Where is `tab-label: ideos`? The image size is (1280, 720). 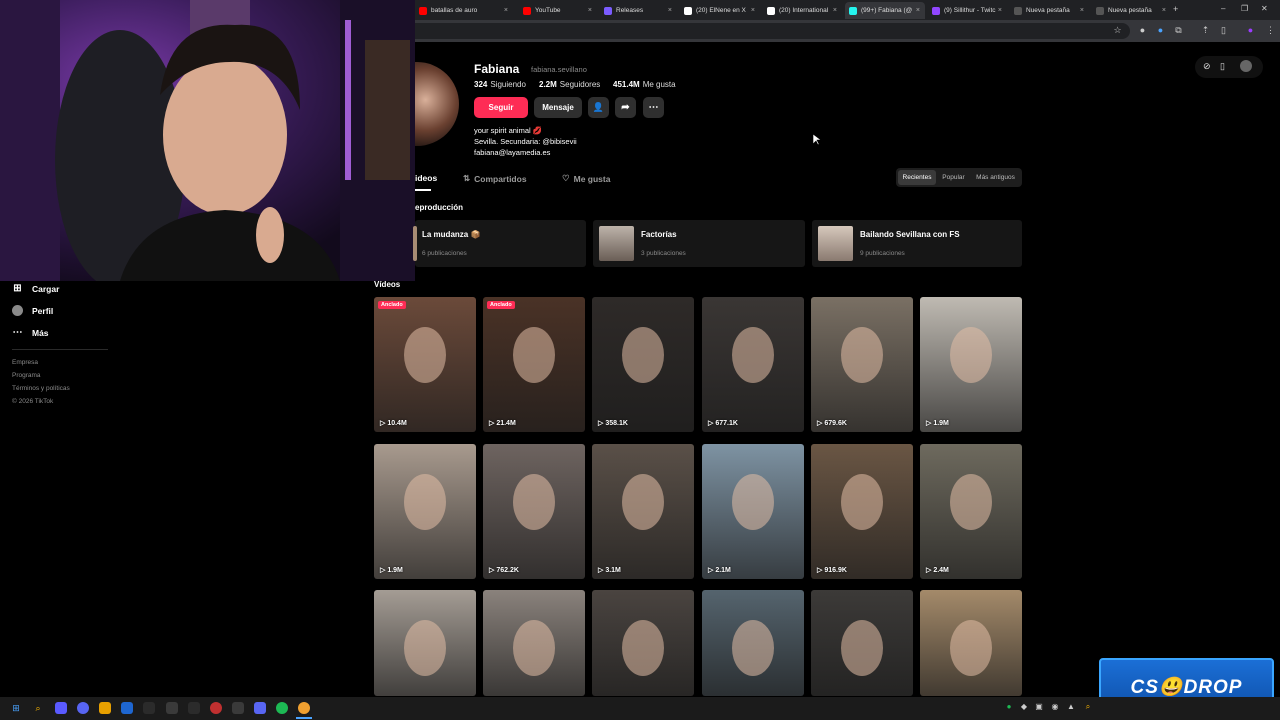 tab-label: ideos is located at coordinates (426, 178).